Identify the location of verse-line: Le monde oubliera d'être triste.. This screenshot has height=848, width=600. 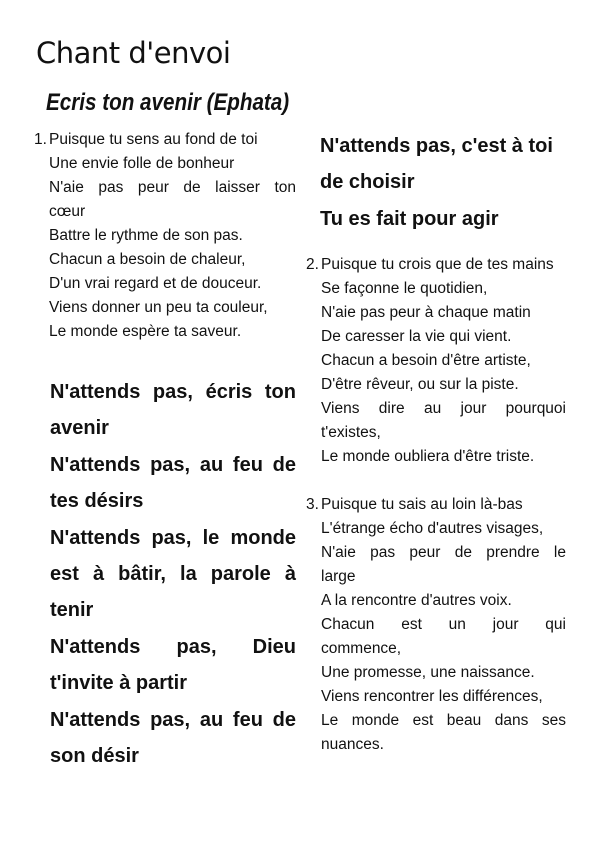
(428, 457).